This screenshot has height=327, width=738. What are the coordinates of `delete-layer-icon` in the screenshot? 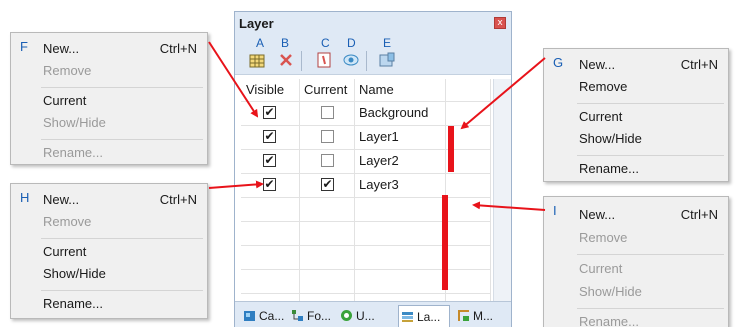 It's located at (286, 60).